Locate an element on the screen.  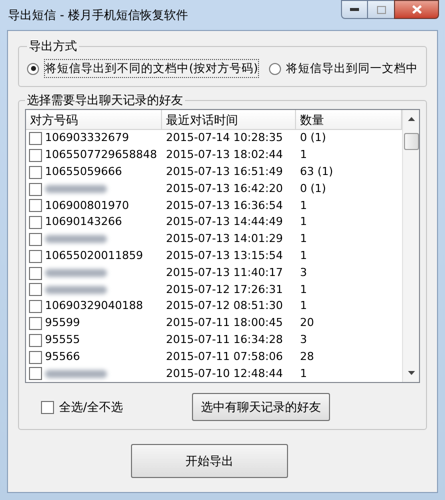
table-cell-text: 10655059666 is located at coordinates (83, 172).